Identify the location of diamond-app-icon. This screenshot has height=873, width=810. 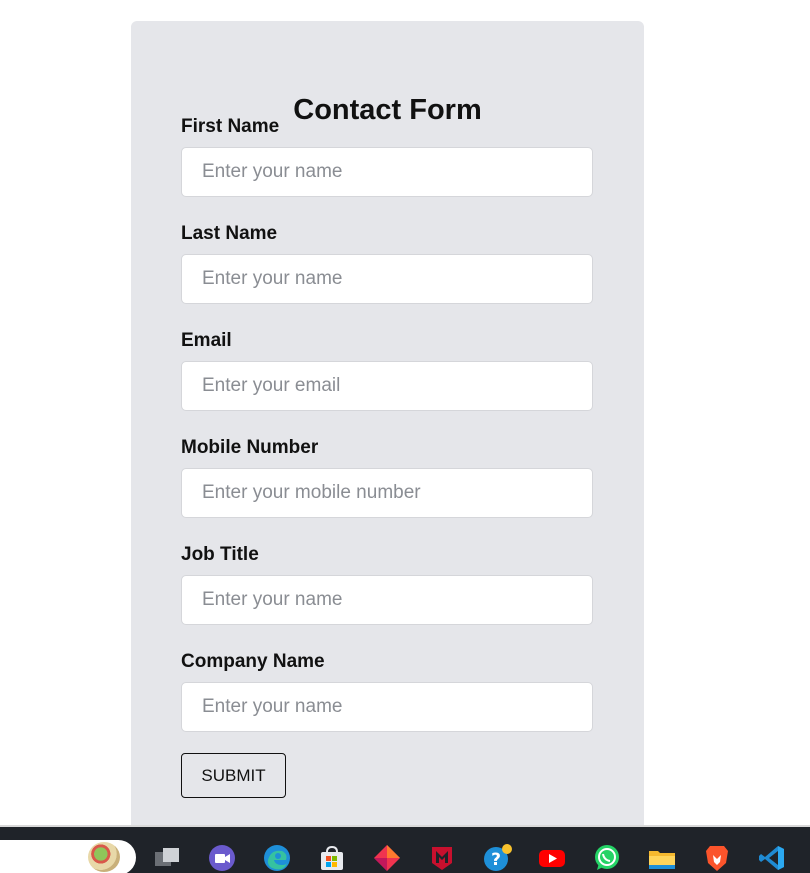
(387, 858).